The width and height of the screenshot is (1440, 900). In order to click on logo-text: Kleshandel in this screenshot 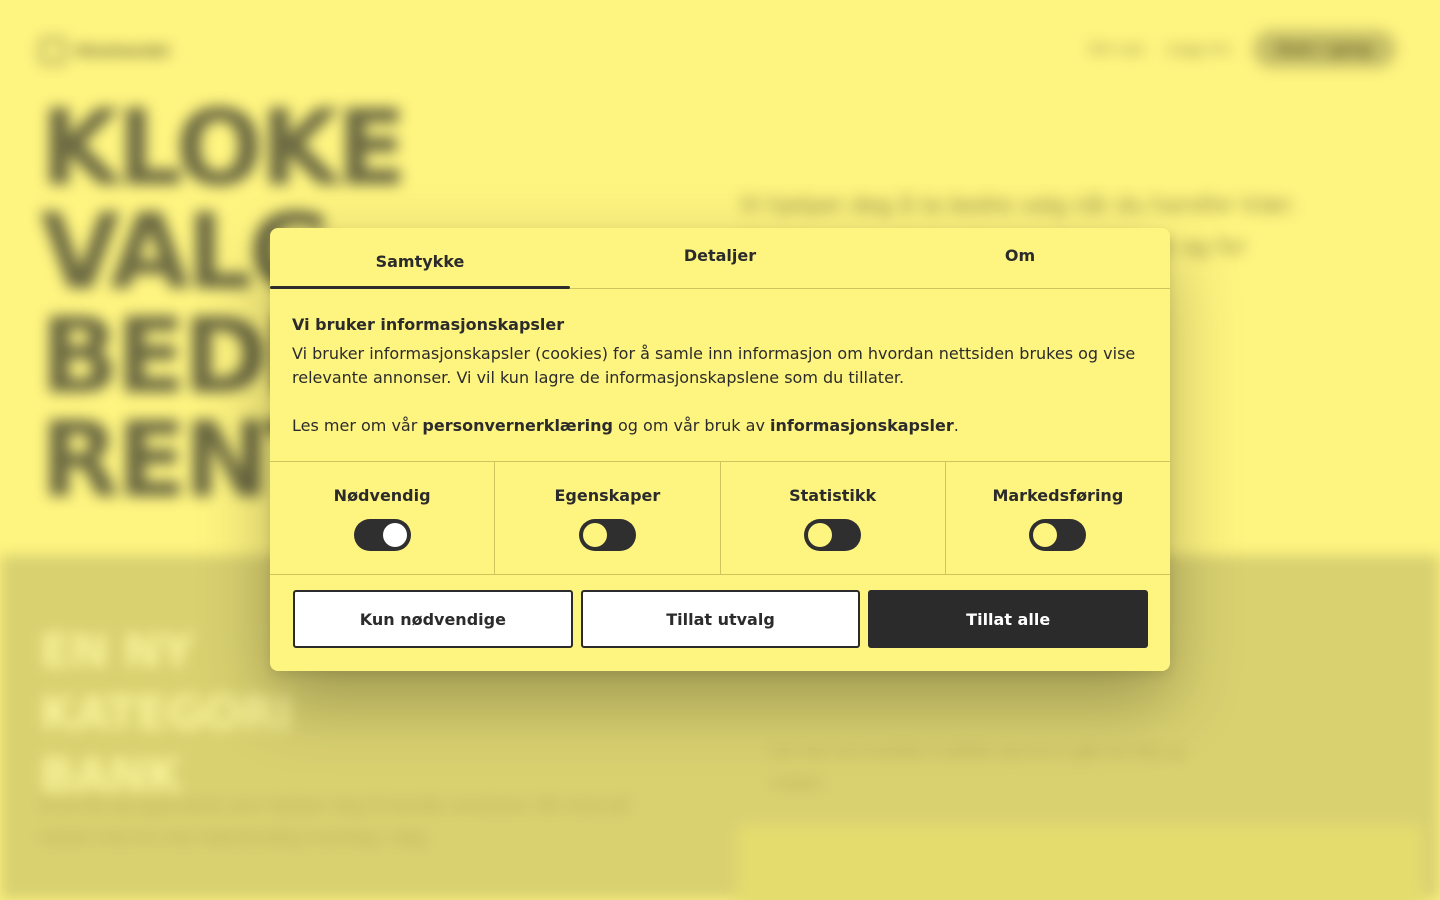, I will do `click(123, 51)`.